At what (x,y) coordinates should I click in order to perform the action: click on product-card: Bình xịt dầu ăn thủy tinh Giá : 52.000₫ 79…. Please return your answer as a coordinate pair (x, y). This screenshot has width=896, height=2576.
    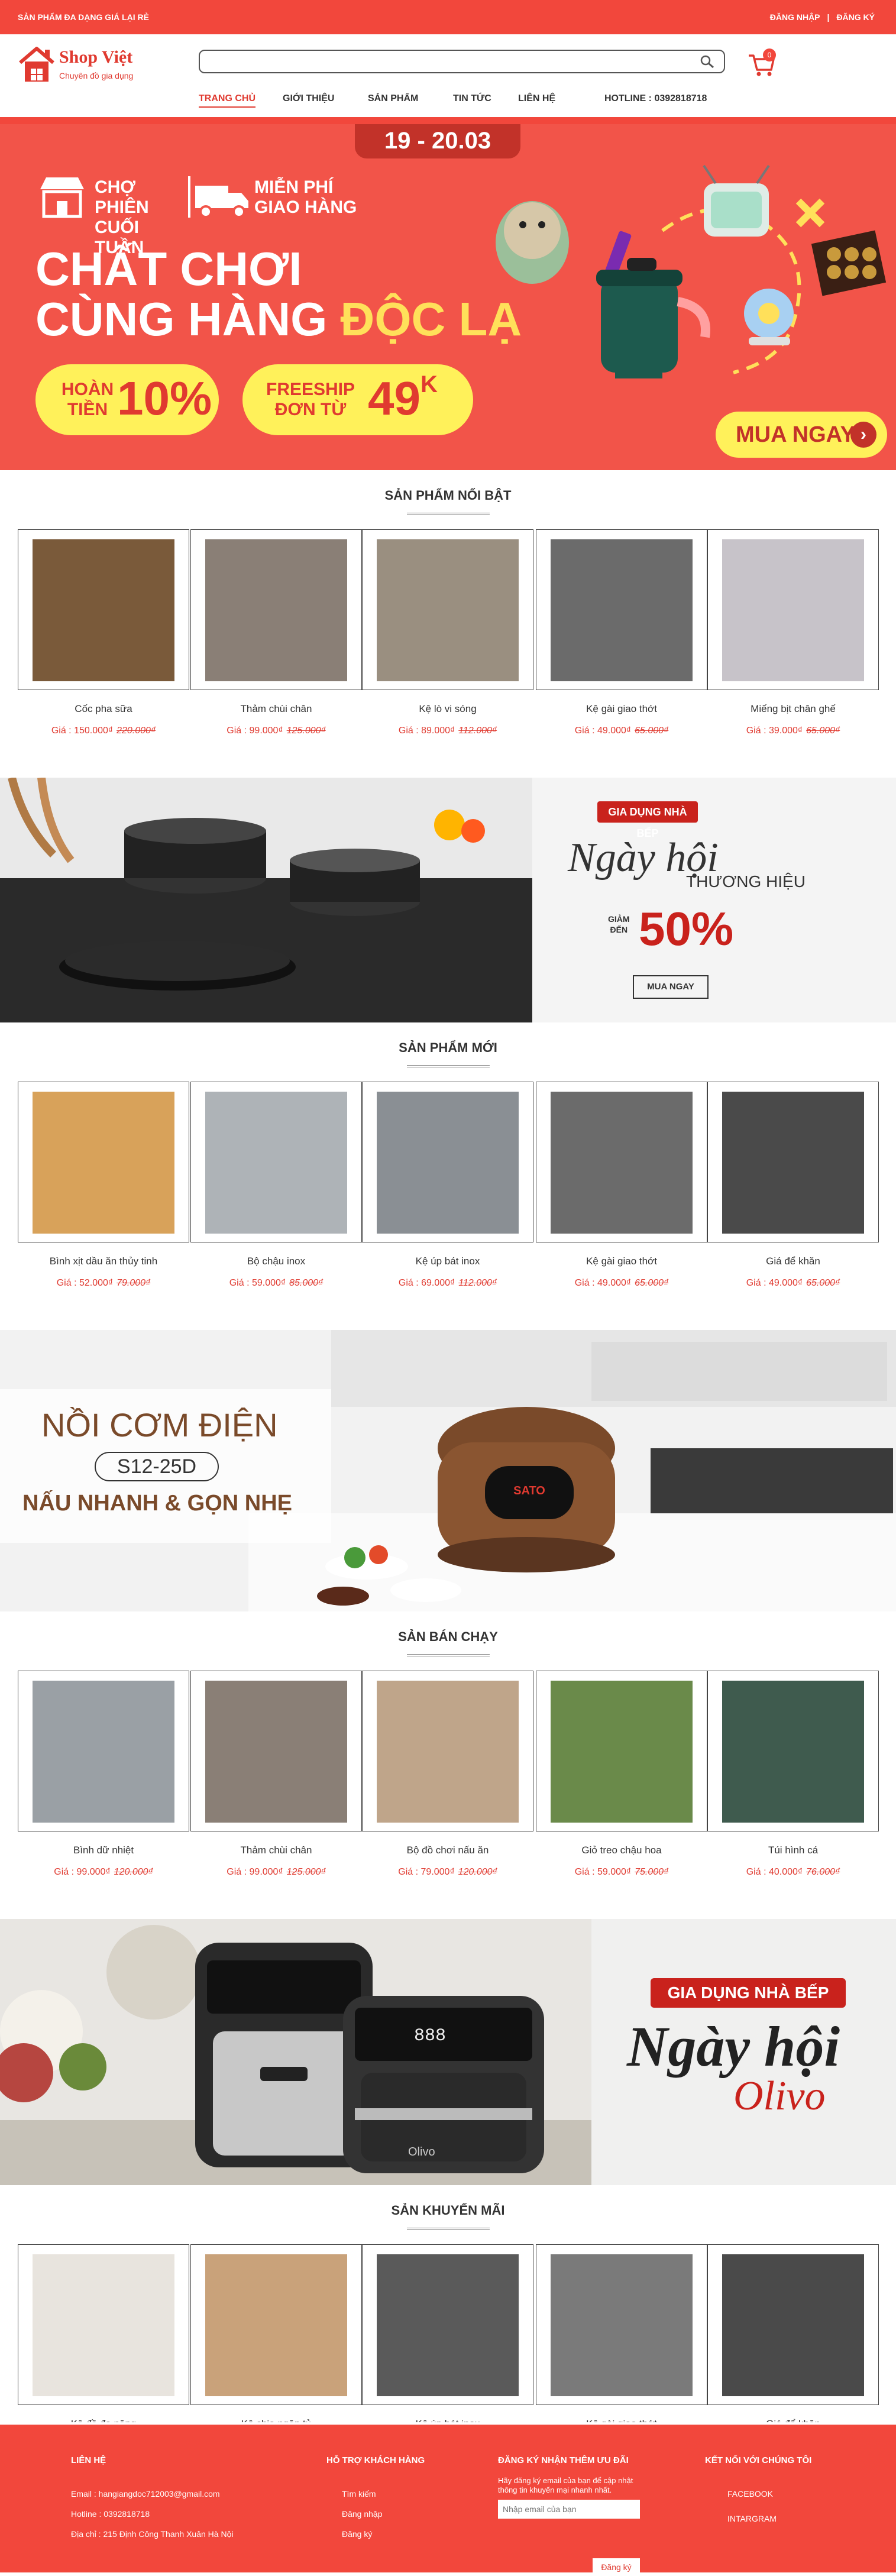
    Looking at the image, I should click on (103, 1186).